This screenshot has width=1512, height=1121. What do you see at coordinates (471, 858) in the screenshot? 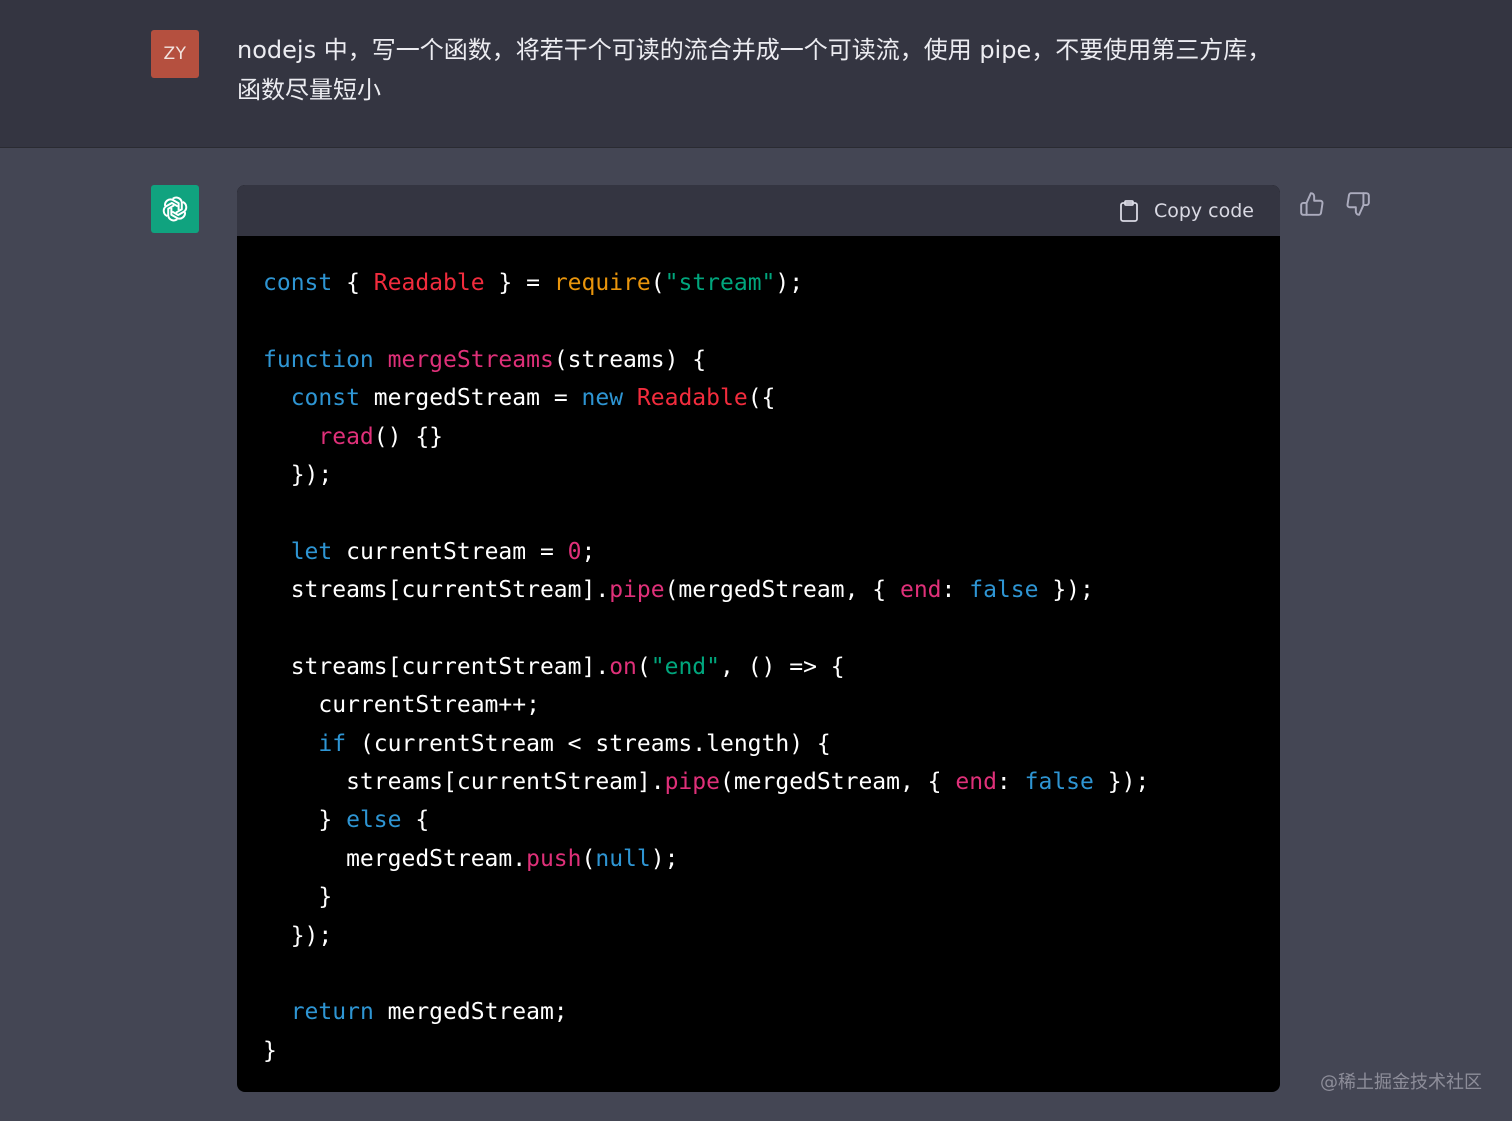
I see `code-line: mergedStream.push(null);` at bounding box center [471, 858].